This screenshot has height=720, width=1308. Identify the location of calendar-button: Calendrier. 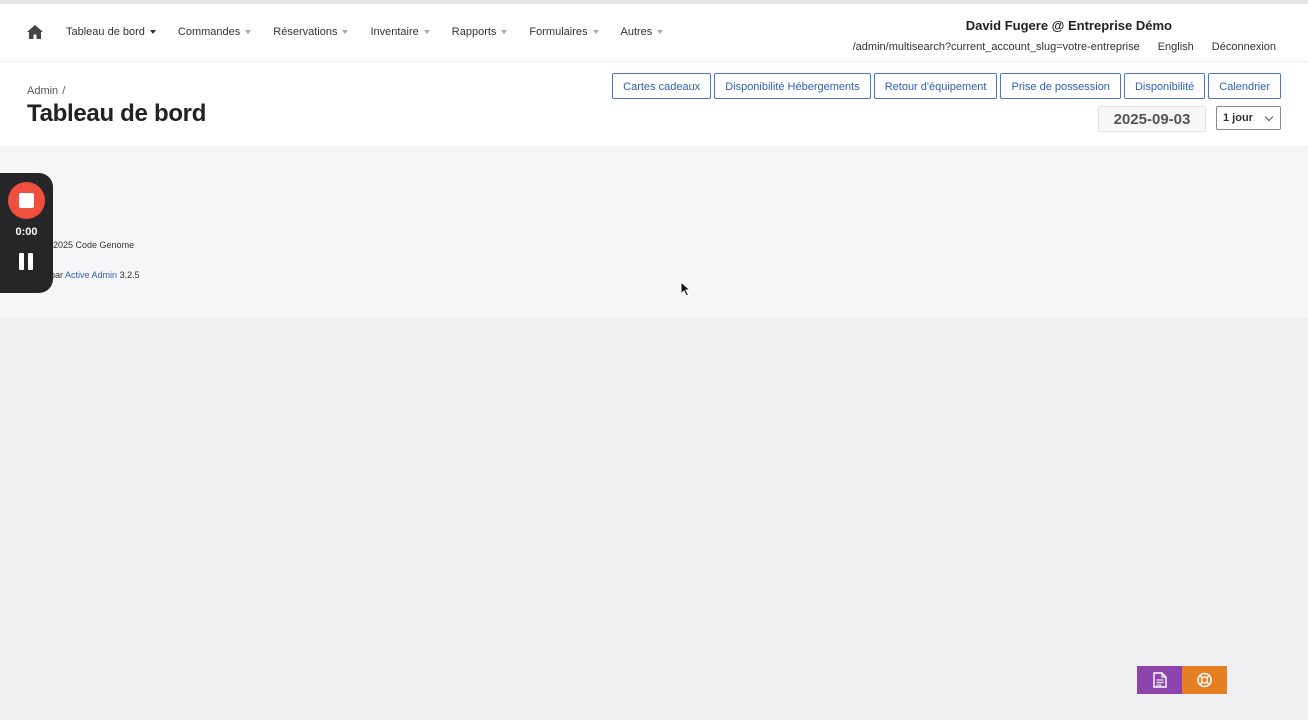
(1244, 86).